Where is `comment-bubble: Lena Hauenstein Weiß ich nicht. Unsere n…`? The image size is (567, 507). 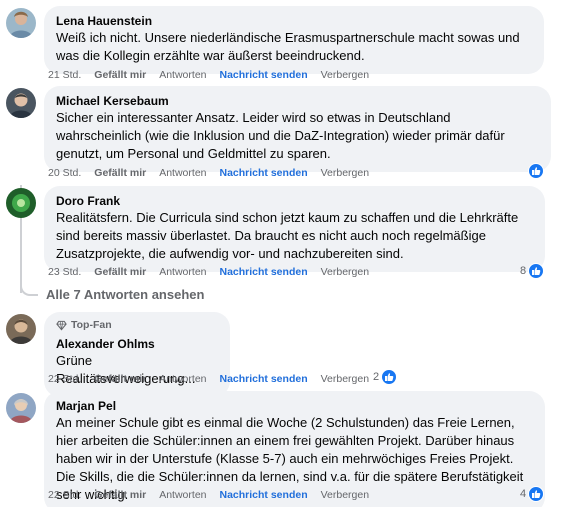
comment-bubble: Lena Hauenstein Weiß ich nicht. Unsere n… is located at coordinates (294, 40).